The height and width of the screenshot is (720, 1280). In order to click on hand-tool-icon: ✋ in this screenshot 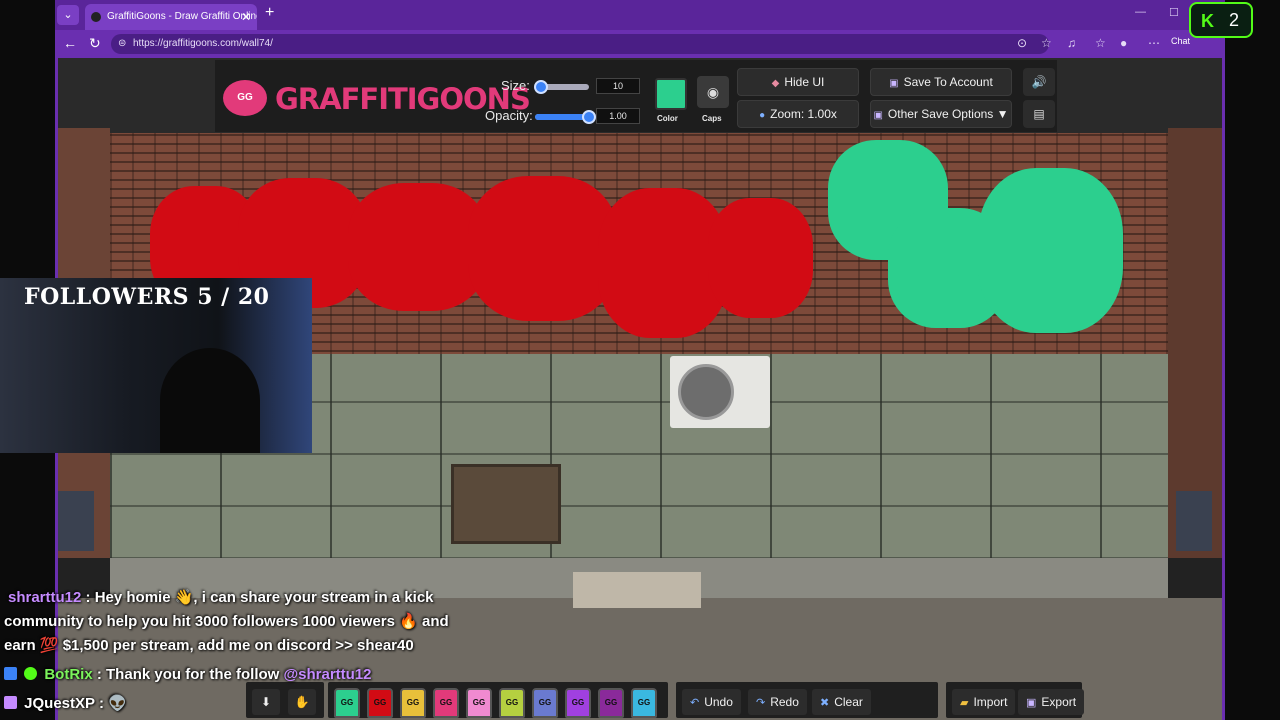, I will do `click(302, 702)`.